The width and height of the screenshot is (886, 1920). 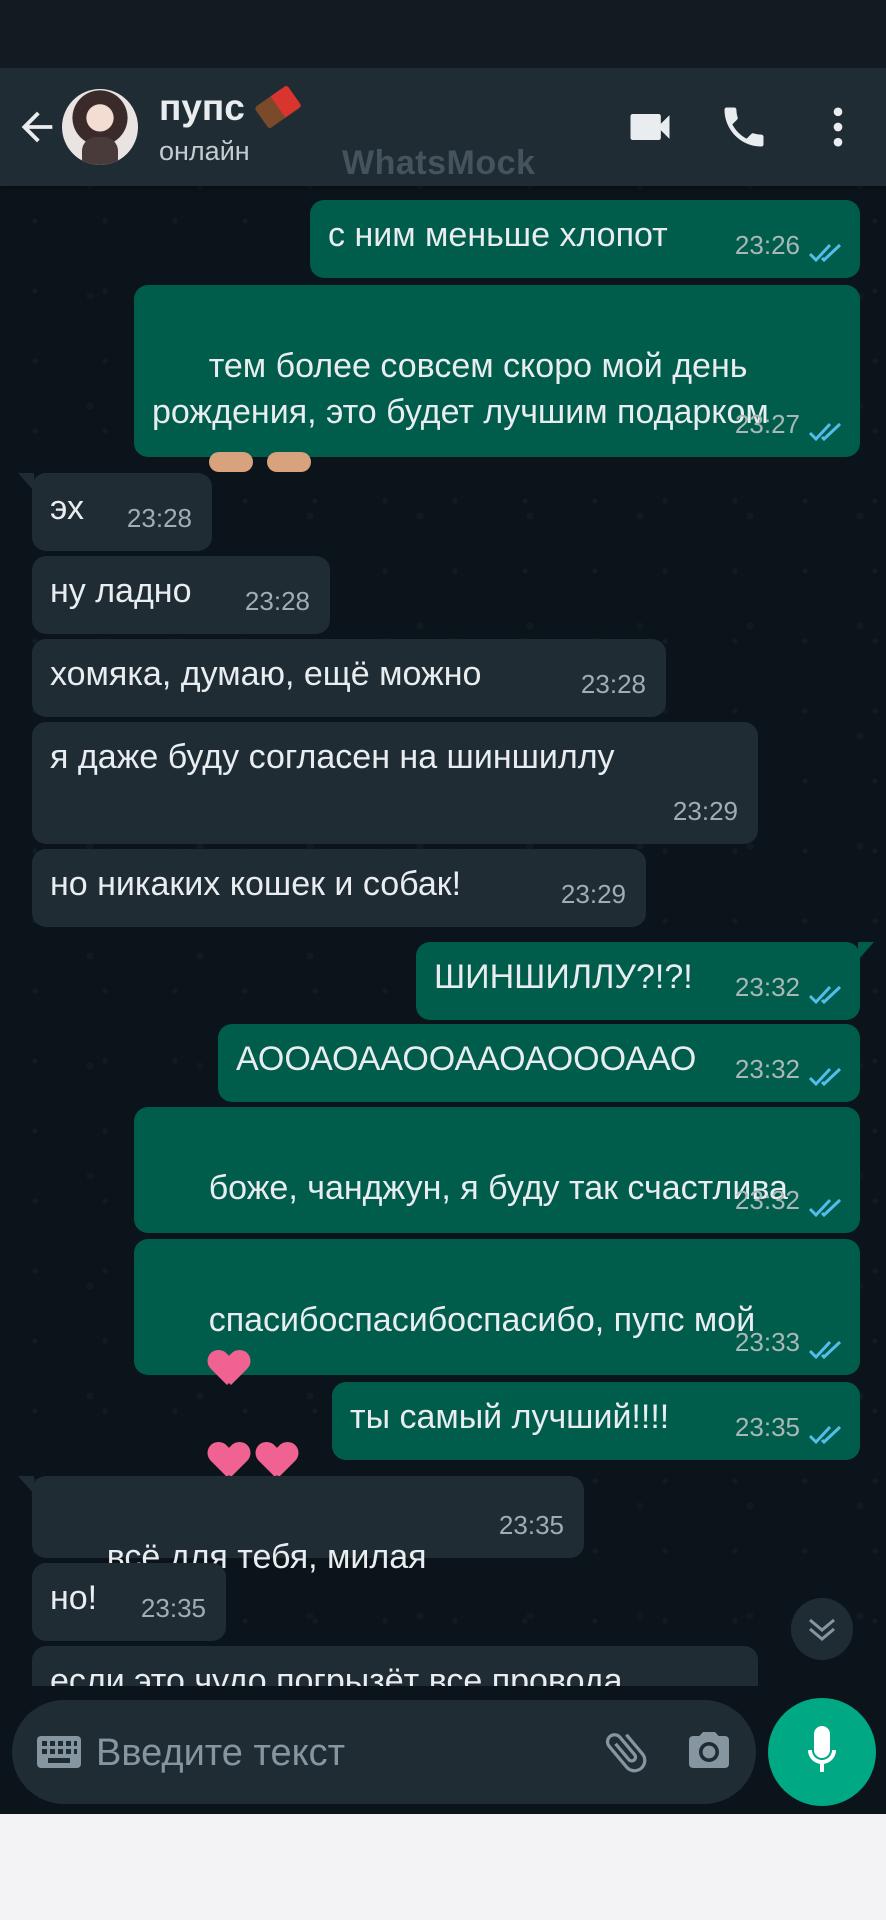 I want to click on video-call-icon, so click(x=650, y=127).